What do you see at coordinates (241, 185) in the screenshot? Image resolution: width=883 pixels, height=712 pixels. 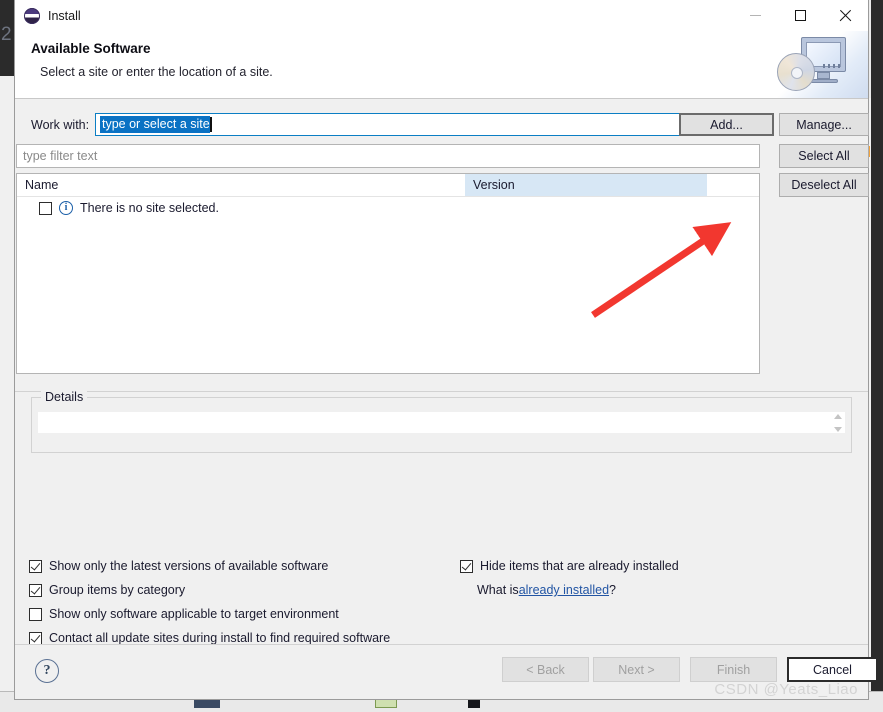 I see `column-header-name: Name` at bounding box center [241, 185].